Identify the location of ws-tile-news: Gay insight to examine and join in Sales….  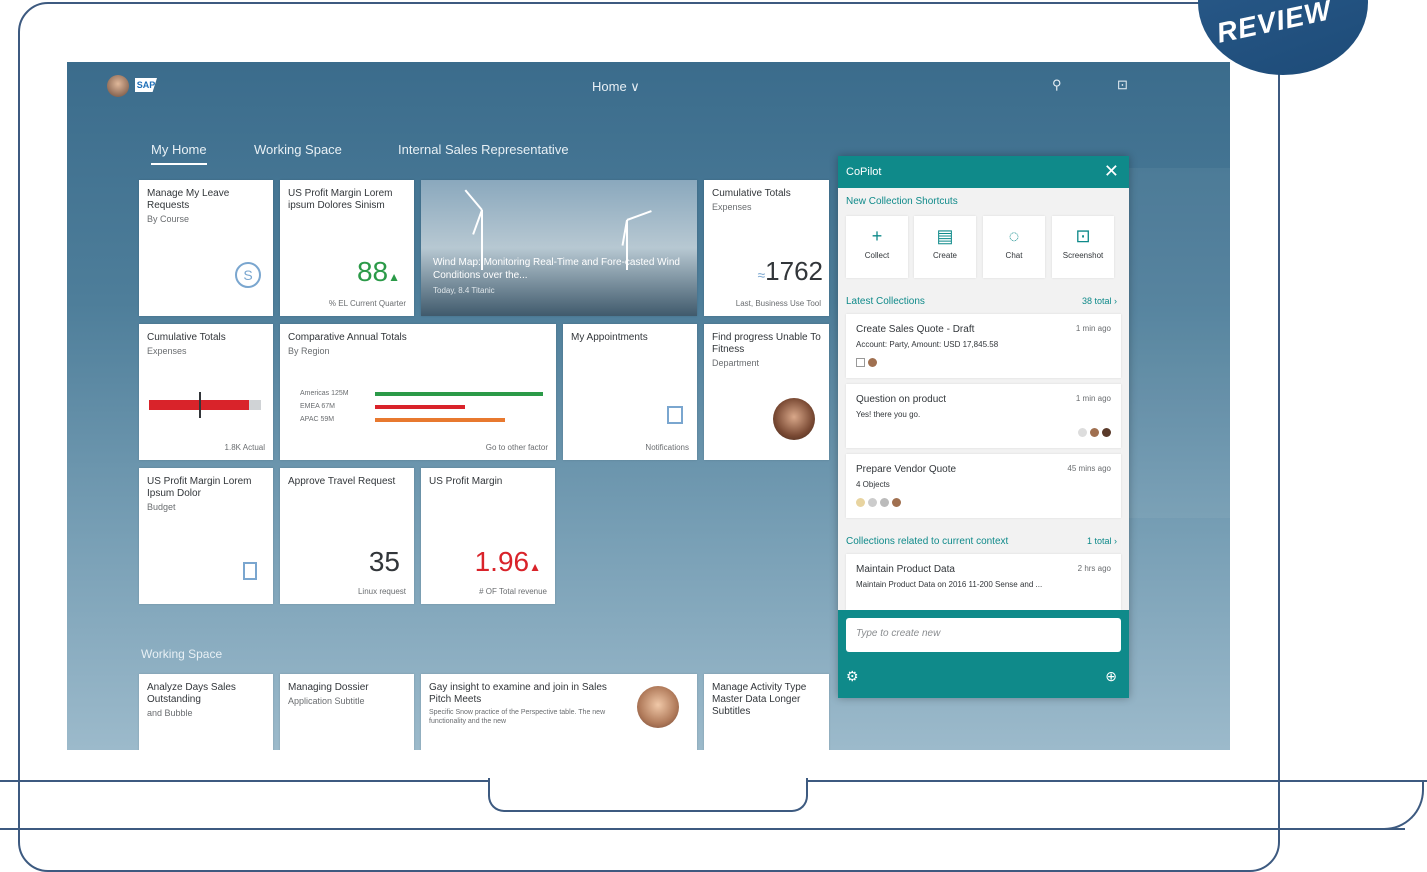
(559, 712).